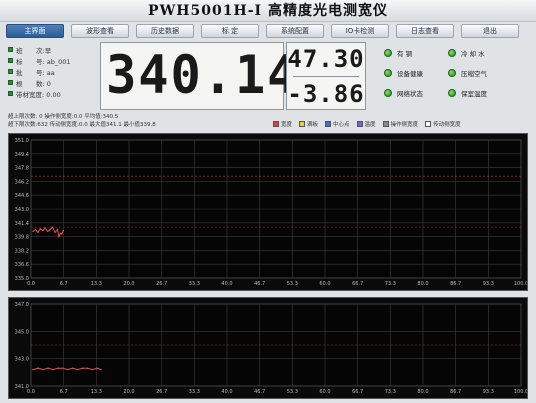 This screenshot has width=536, height=403. What do you see at coordinates (35, 31) in the screenshot?
I see `menu-button-0: 主界面` at bounding box center [35, 31].